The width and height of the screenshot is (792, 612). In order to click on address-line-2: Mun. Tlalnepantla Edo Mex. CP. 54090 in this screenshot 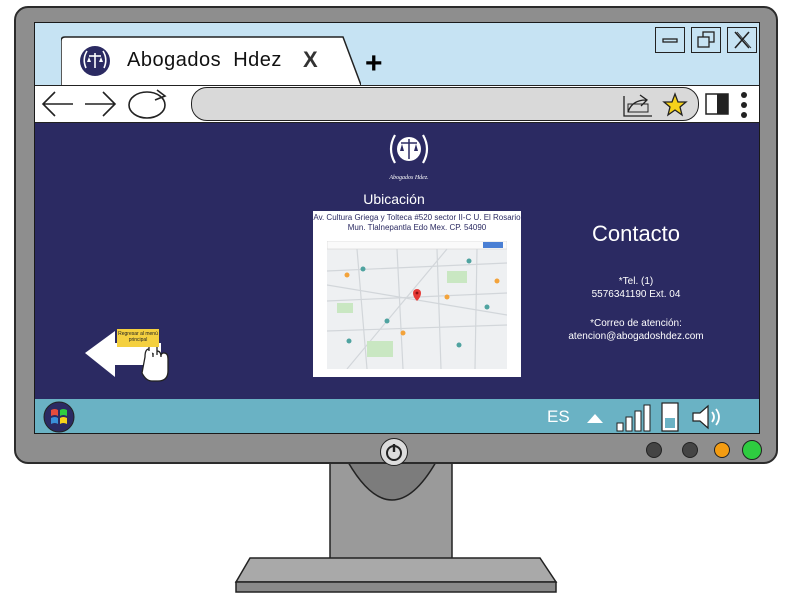, I will do `click(417, 227)`.